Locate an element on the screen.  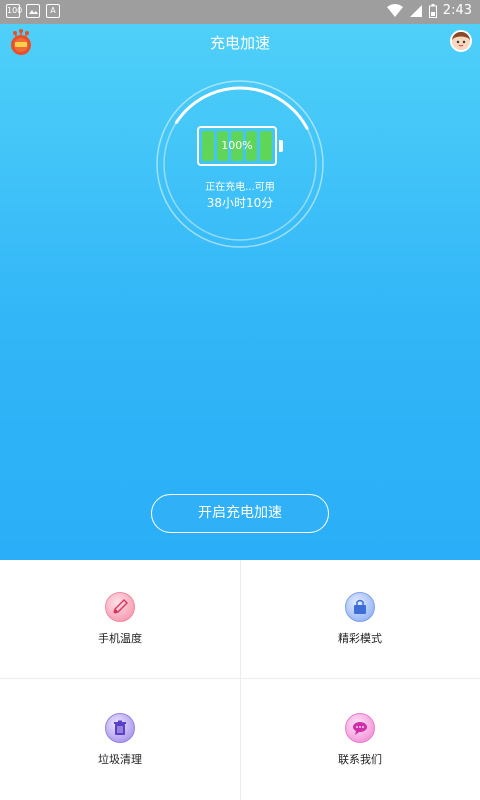
feature-contact-us: 联系我们 is located at coordinates (360, 739).